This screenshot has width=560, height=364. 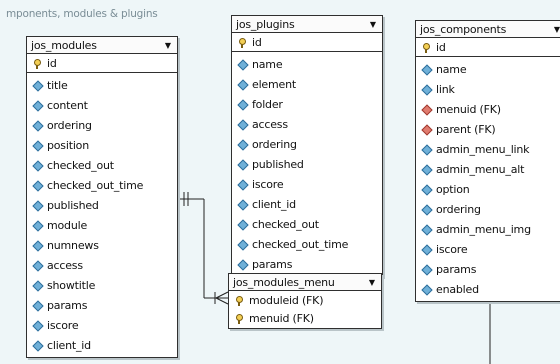 I want to click on column-row: content, so click(x=102, y=105).